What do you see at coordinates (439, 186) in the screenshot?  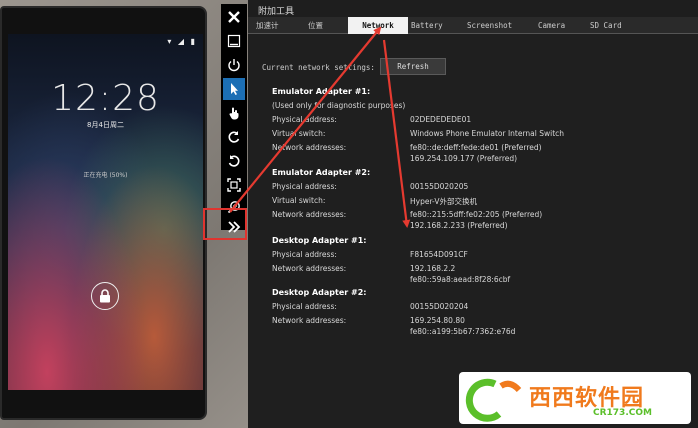 I see `row-value: 00155D020205` at bounding box center [439, 186].